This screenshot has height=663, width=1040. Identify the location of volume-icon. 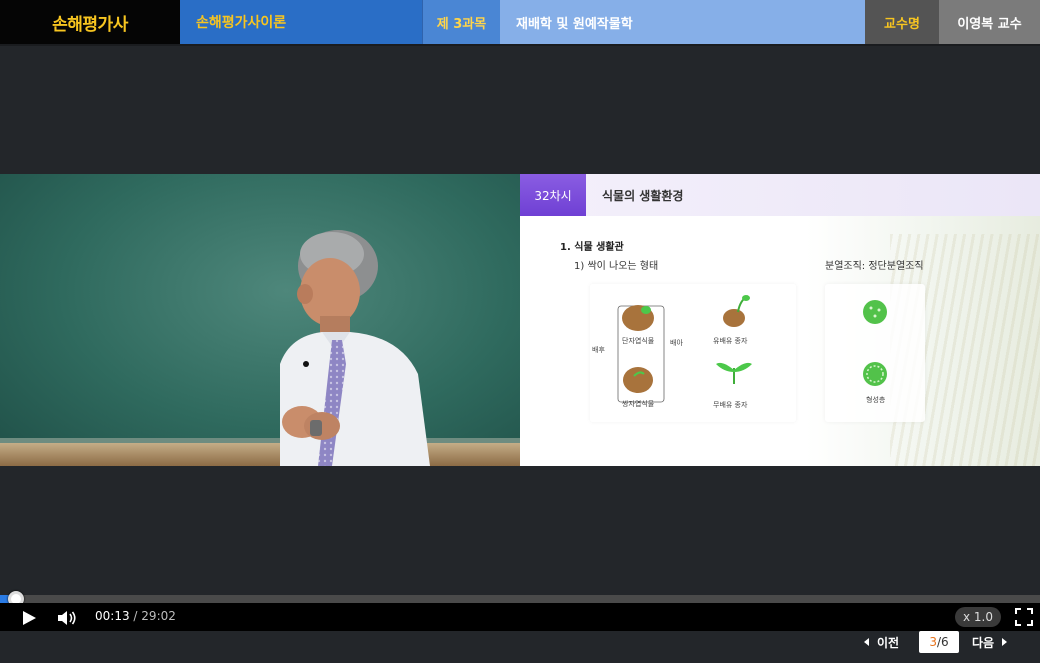
(67, 618).